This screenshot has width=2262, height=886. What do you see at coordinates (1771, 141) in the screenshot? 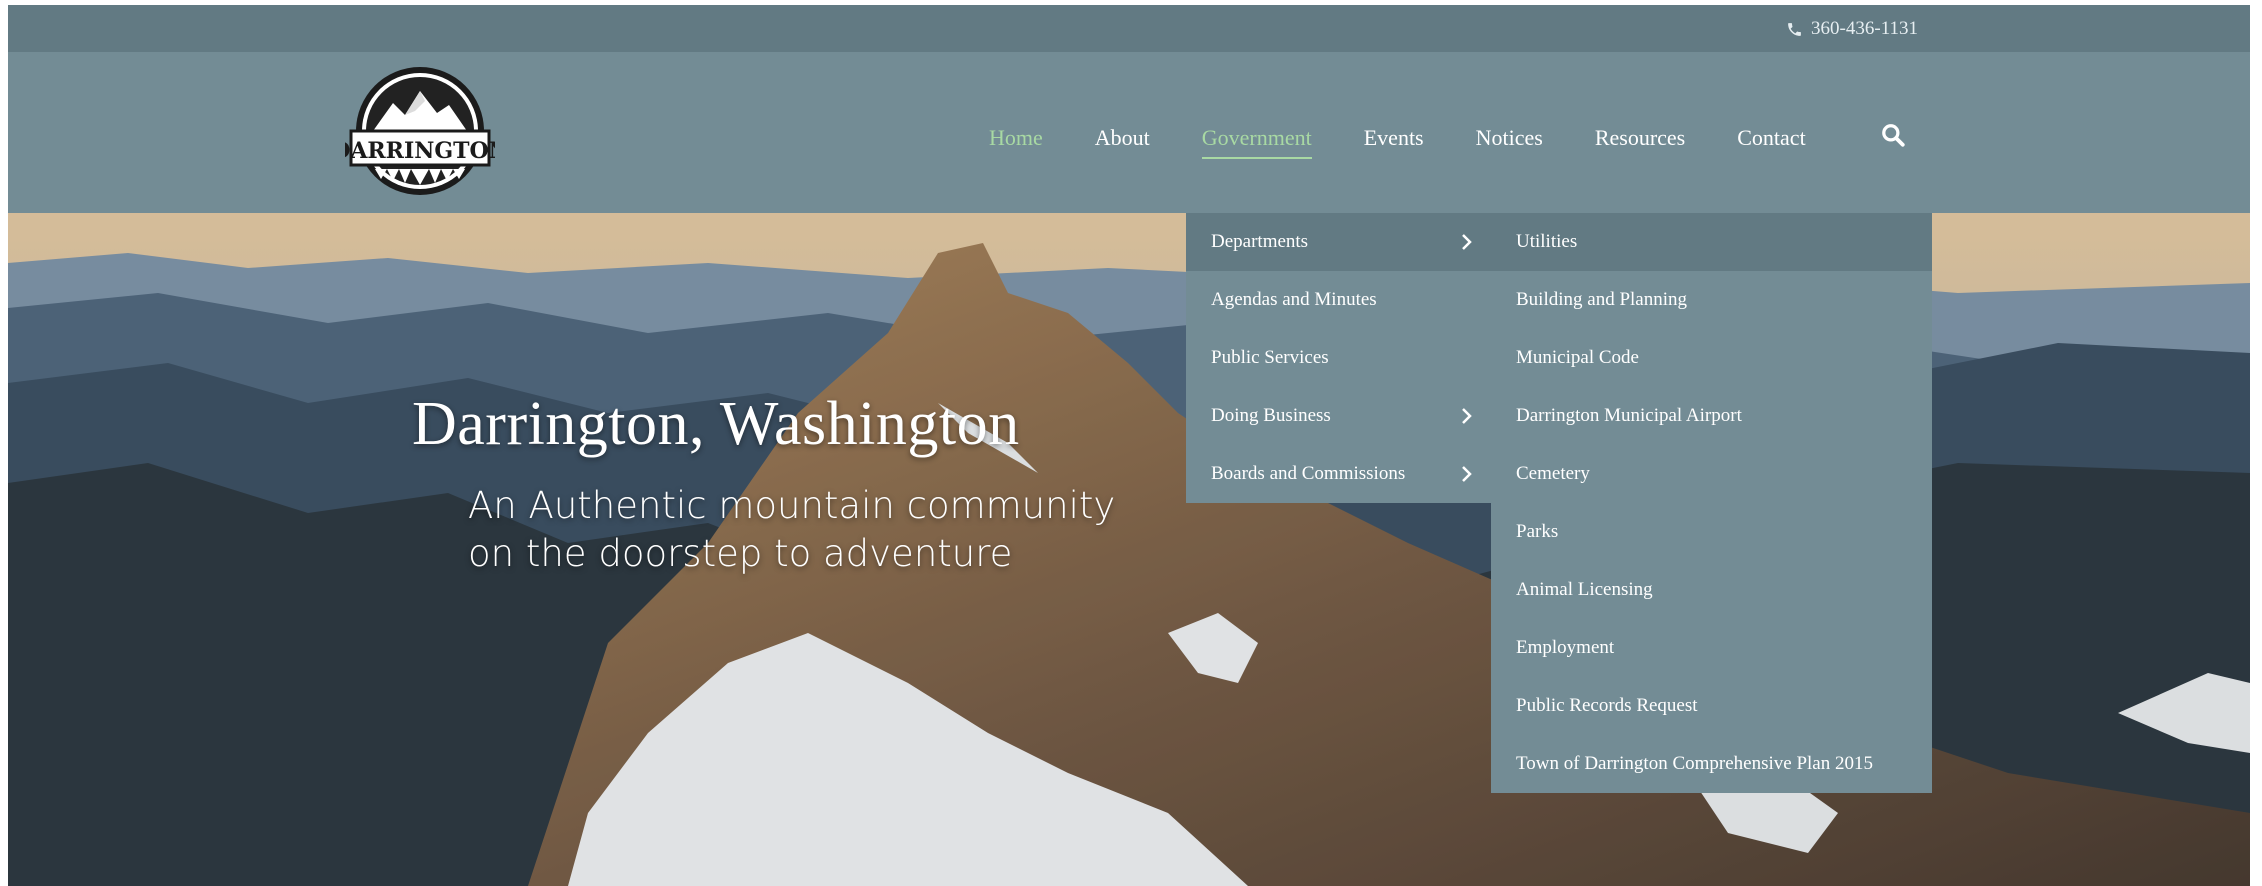
I see `nav-contact: Contact` at bounding box center [1771, 141].